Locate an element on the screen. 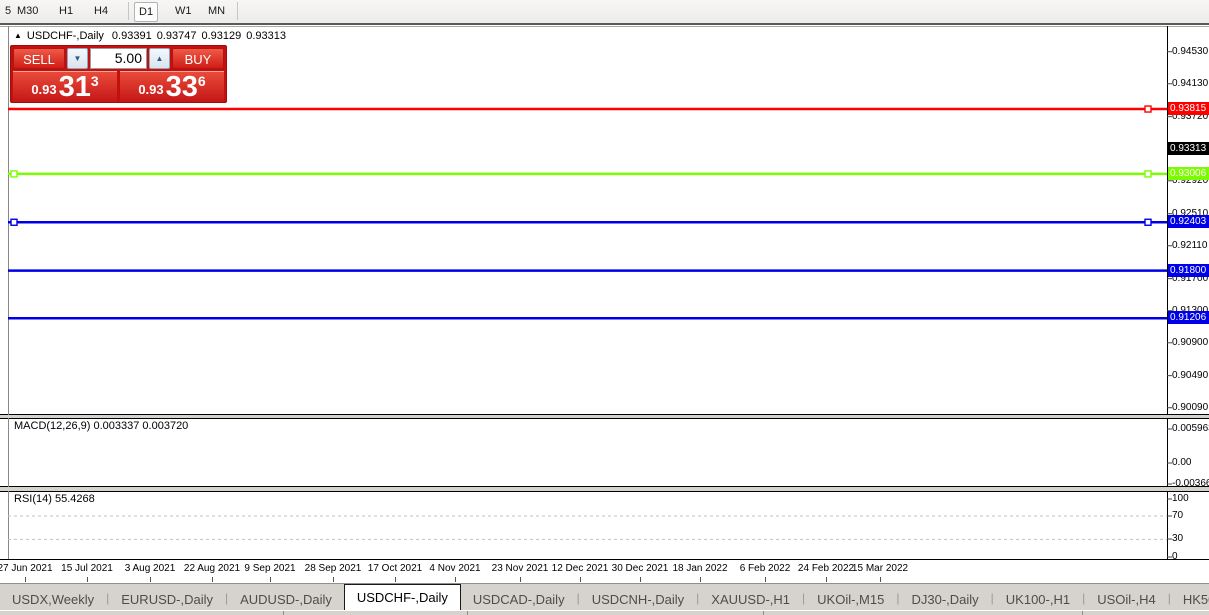 Image resolution: width=1209 pixels, height=615 pixels. one-click-trade-panel: SELL ▼ 5.00 ▲ BUY 0.93 31 3 0.93 33 6 is located at coordinates (118, 74).